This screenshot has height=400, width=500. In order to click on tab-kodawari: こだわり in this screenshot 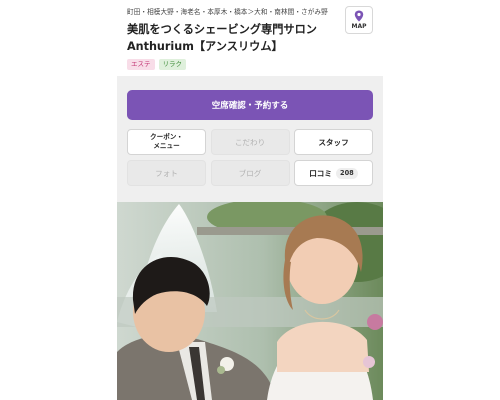, I will do `click(250, 142)`.